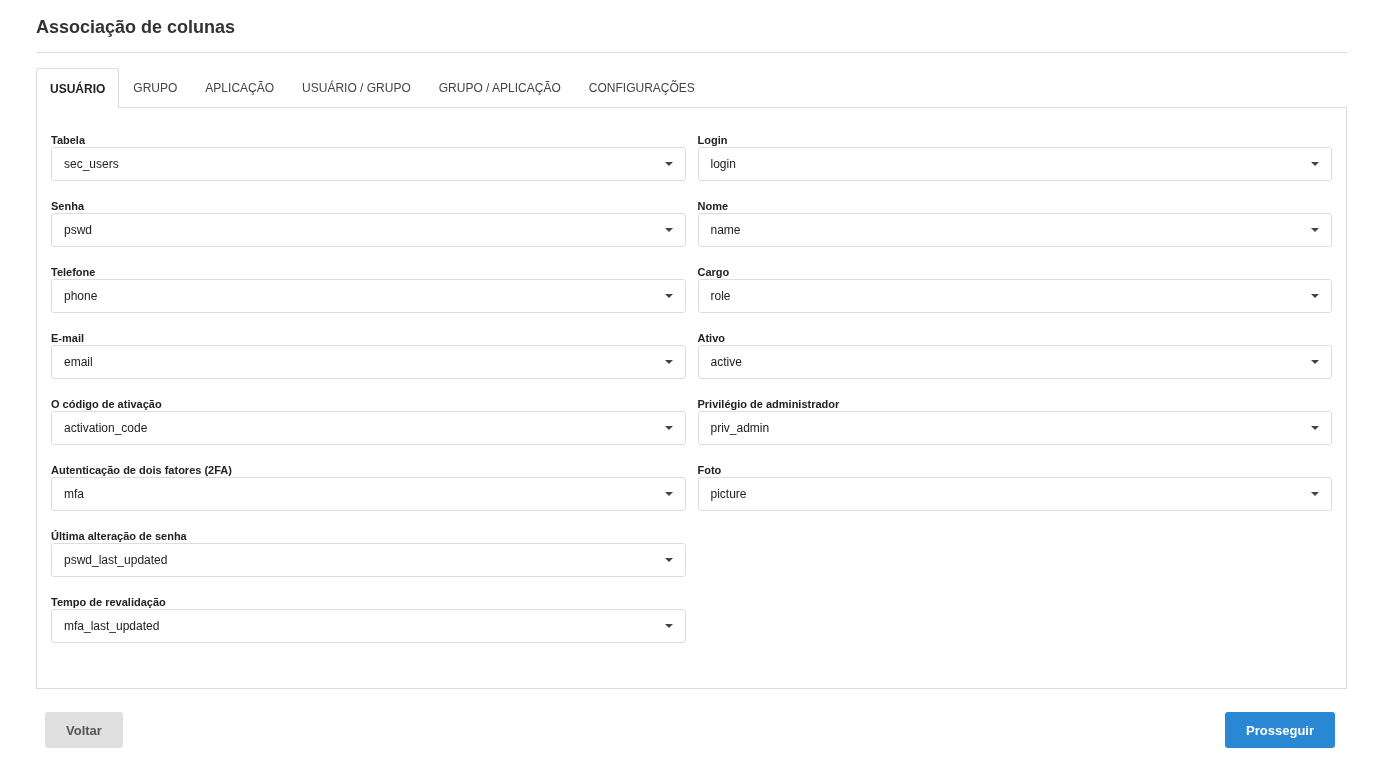 The height and width of the screenshot is (769, 1384). Describe the element at coordinates (68, 338) in the screenshot. I see `field-label: E-mail` at that location.